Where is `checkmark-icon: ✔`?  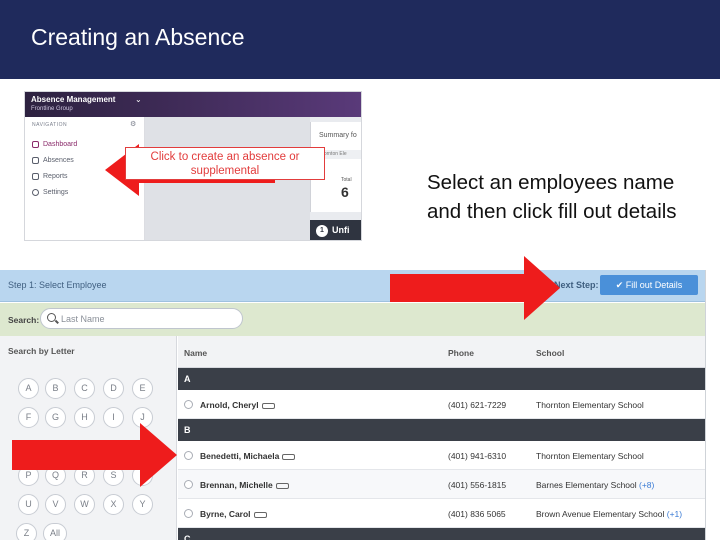 checkmark-icon: ✔ is located at coordinates (620, 285).